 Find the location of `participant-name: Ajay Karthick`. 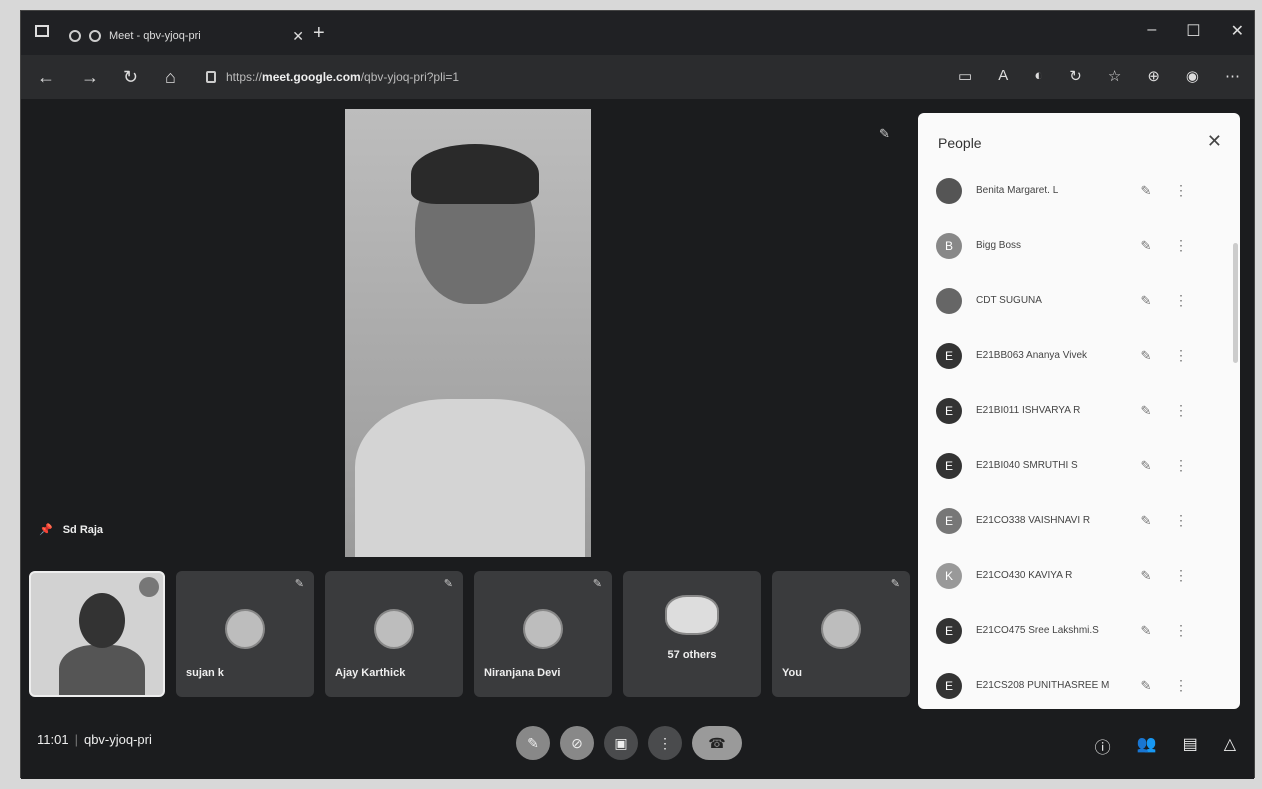

participant-name: Ajay Karthick is located at coordinates (370, 673).